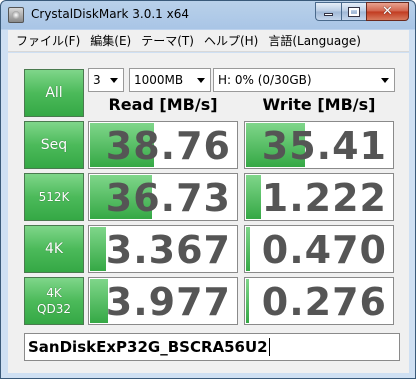  Describe the element at coordinates (168, 302) in the screenshot. I see `4k-qd32-read-value: 3.977` at that location.